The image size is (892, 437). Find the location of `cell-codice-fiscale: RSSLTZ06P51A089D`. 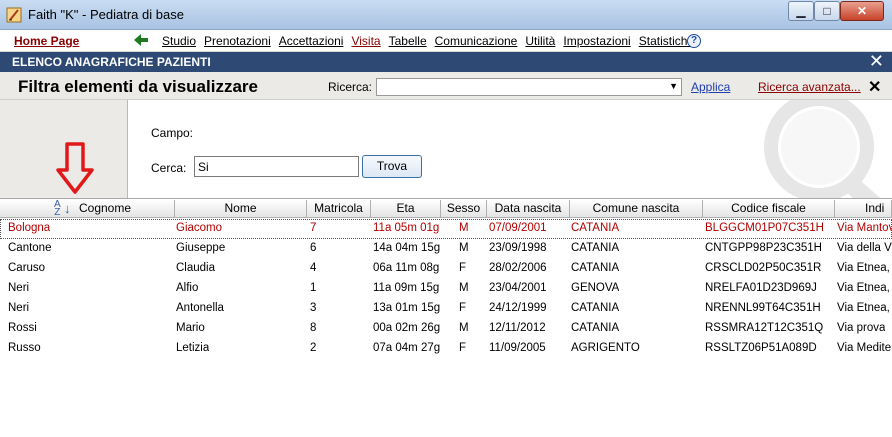

cell-codice-fiscale: RSSLTZ06P51A089D is located at coordinates (761, 348).